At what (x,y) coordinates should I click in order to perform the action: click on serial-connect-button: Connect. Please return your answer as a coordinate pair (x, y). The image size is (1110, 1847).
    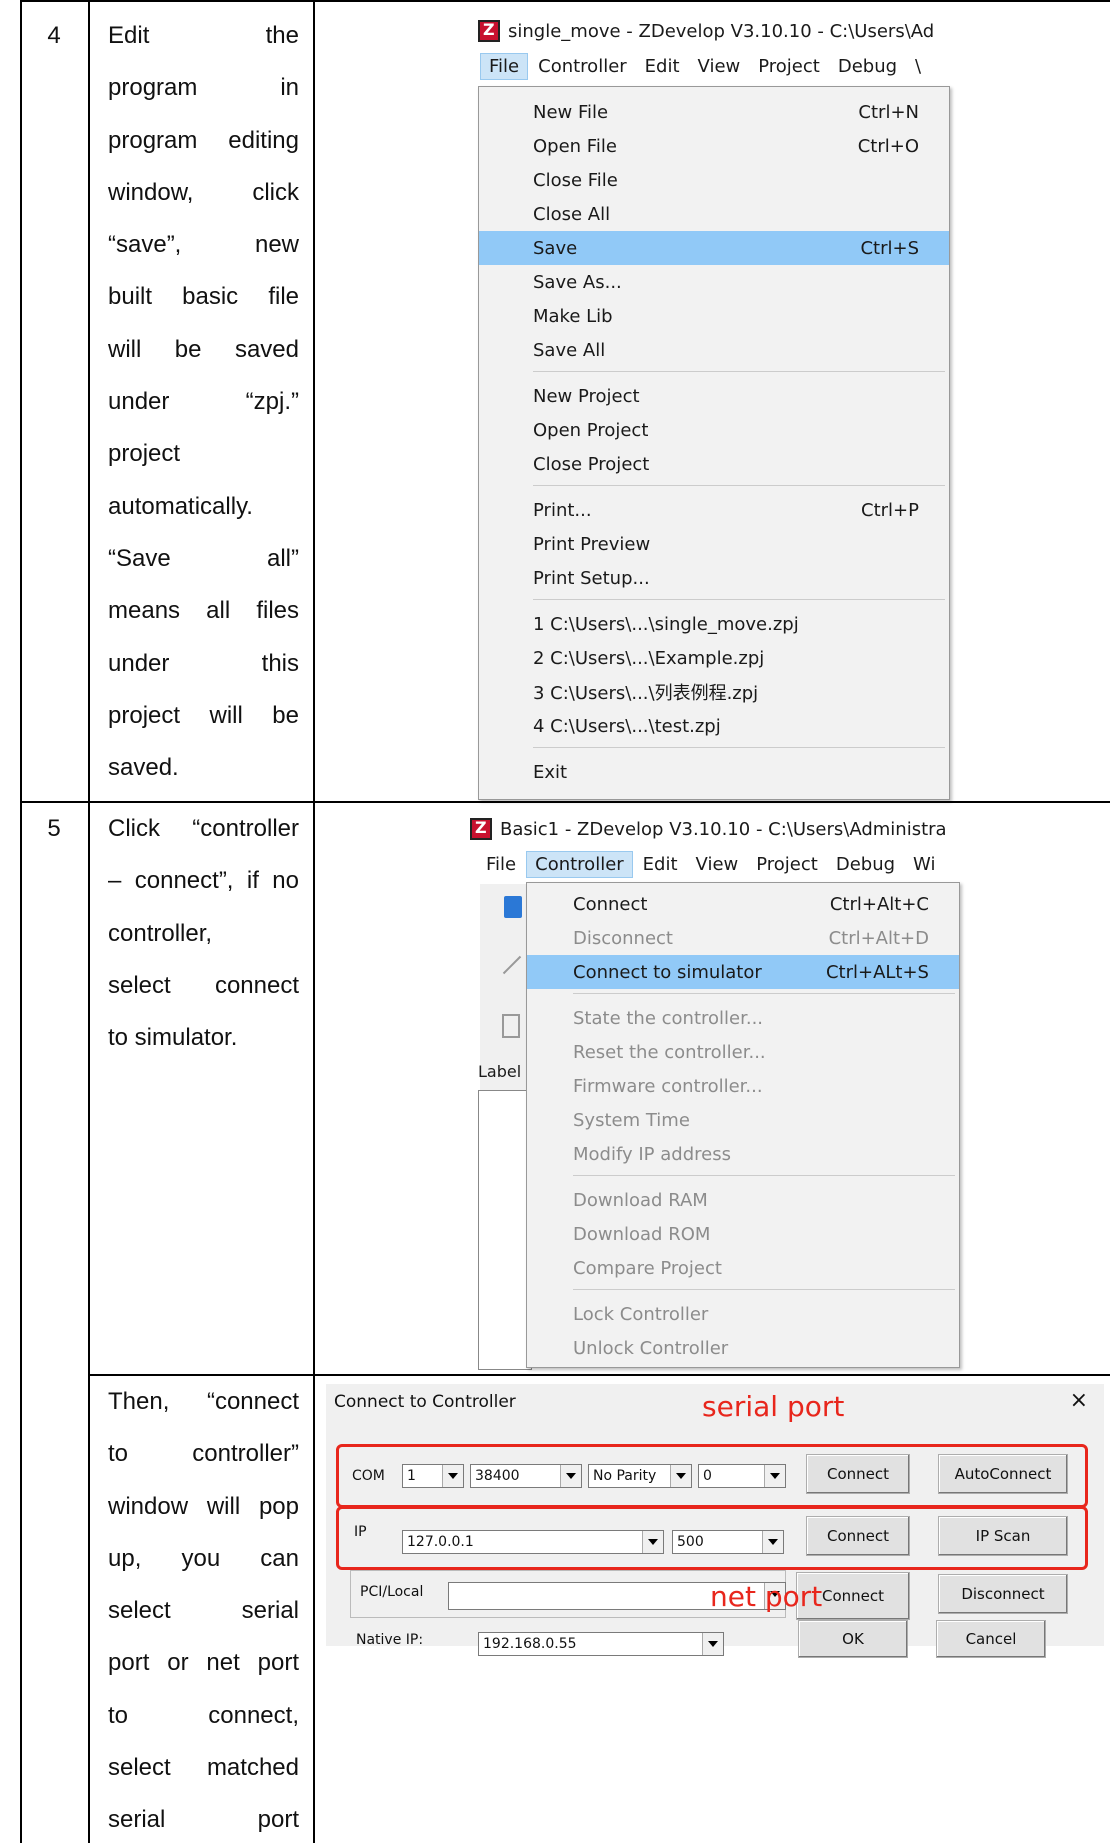
    Looking at the image, I should click on (858, 1474).